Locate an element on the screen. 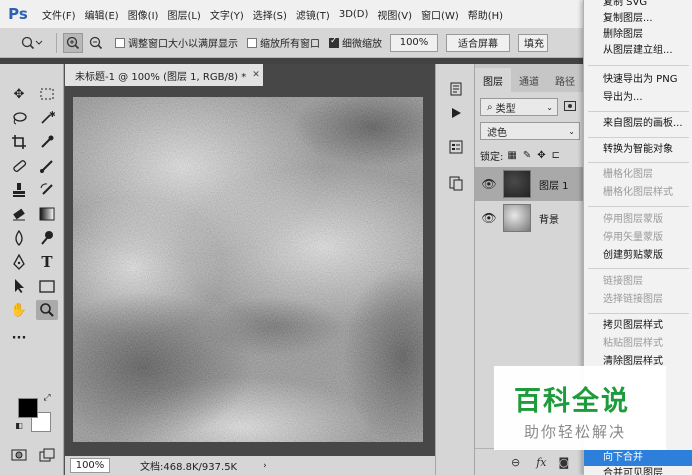 Image resolution: width=692 pixels, height=475 pixels. fit-screen-button: 适合屏幕 is located at coordinates (478, 42).